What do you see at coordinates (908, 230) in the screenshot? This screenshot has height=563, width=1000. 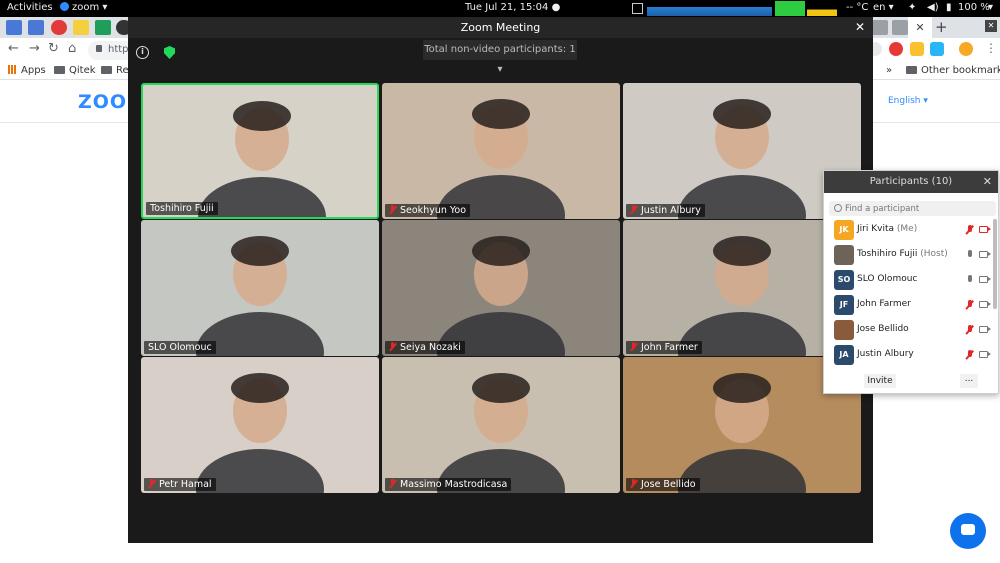 I see `participant-row: JK Jiri Kvita (Me)` at bounding box center [908, 230].